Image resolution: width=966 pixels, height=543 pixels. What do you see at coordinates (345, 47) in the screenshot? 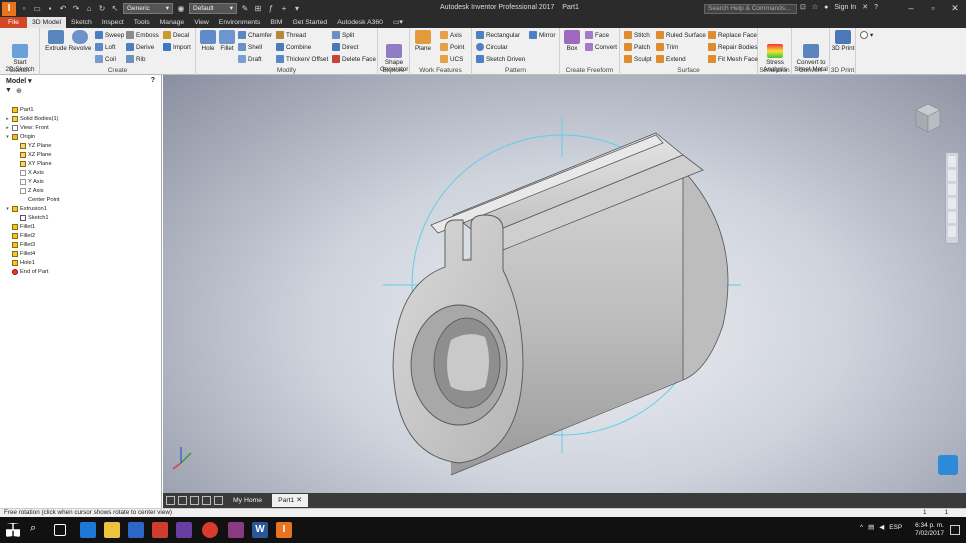
I see `direct-button: Direct` at bounding box center [345, 47].